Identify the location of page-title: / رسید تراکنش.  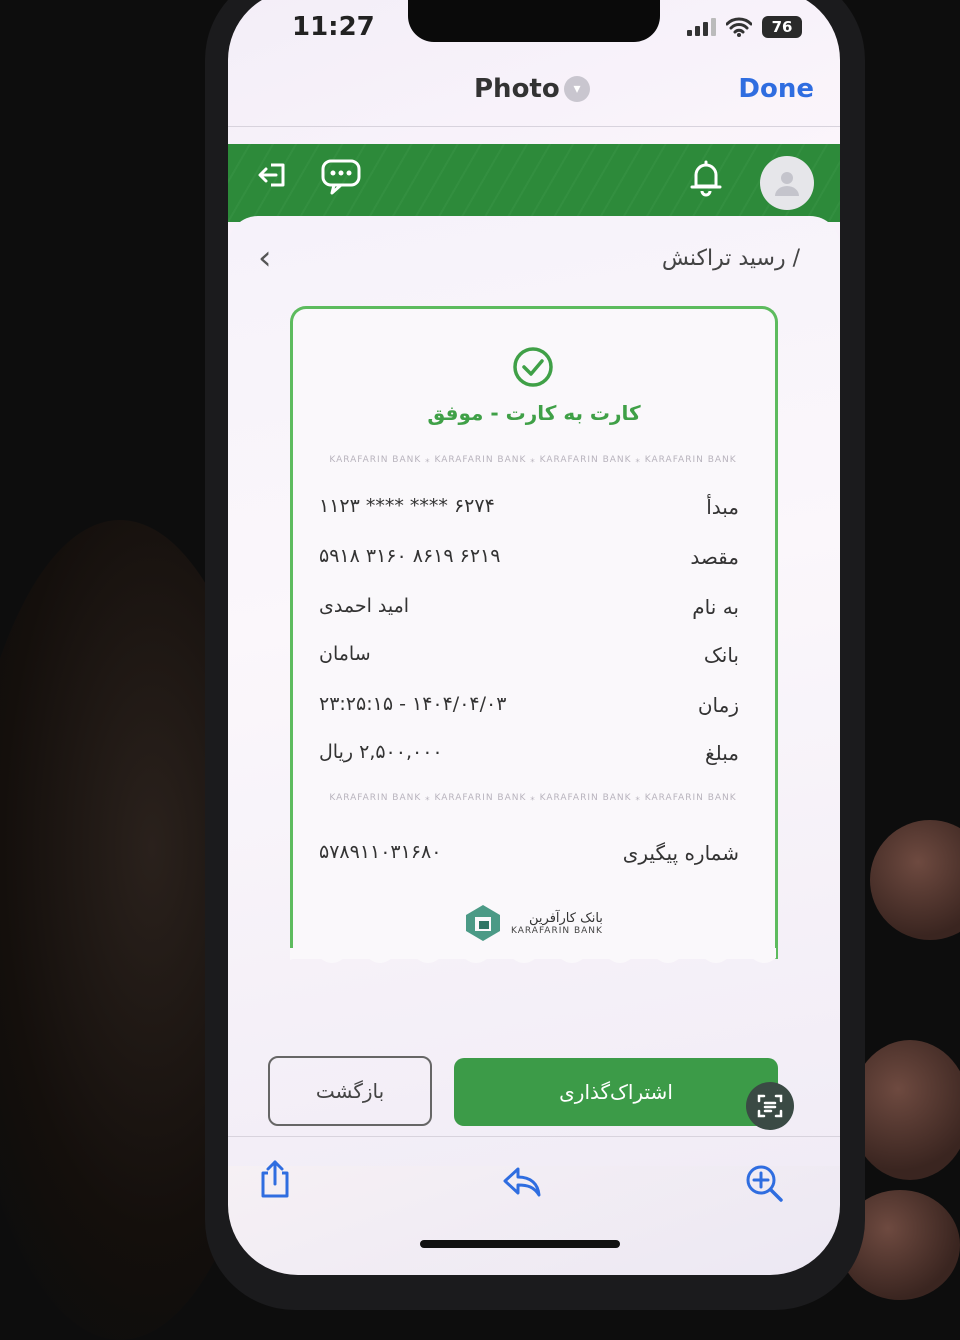
(730, 258).